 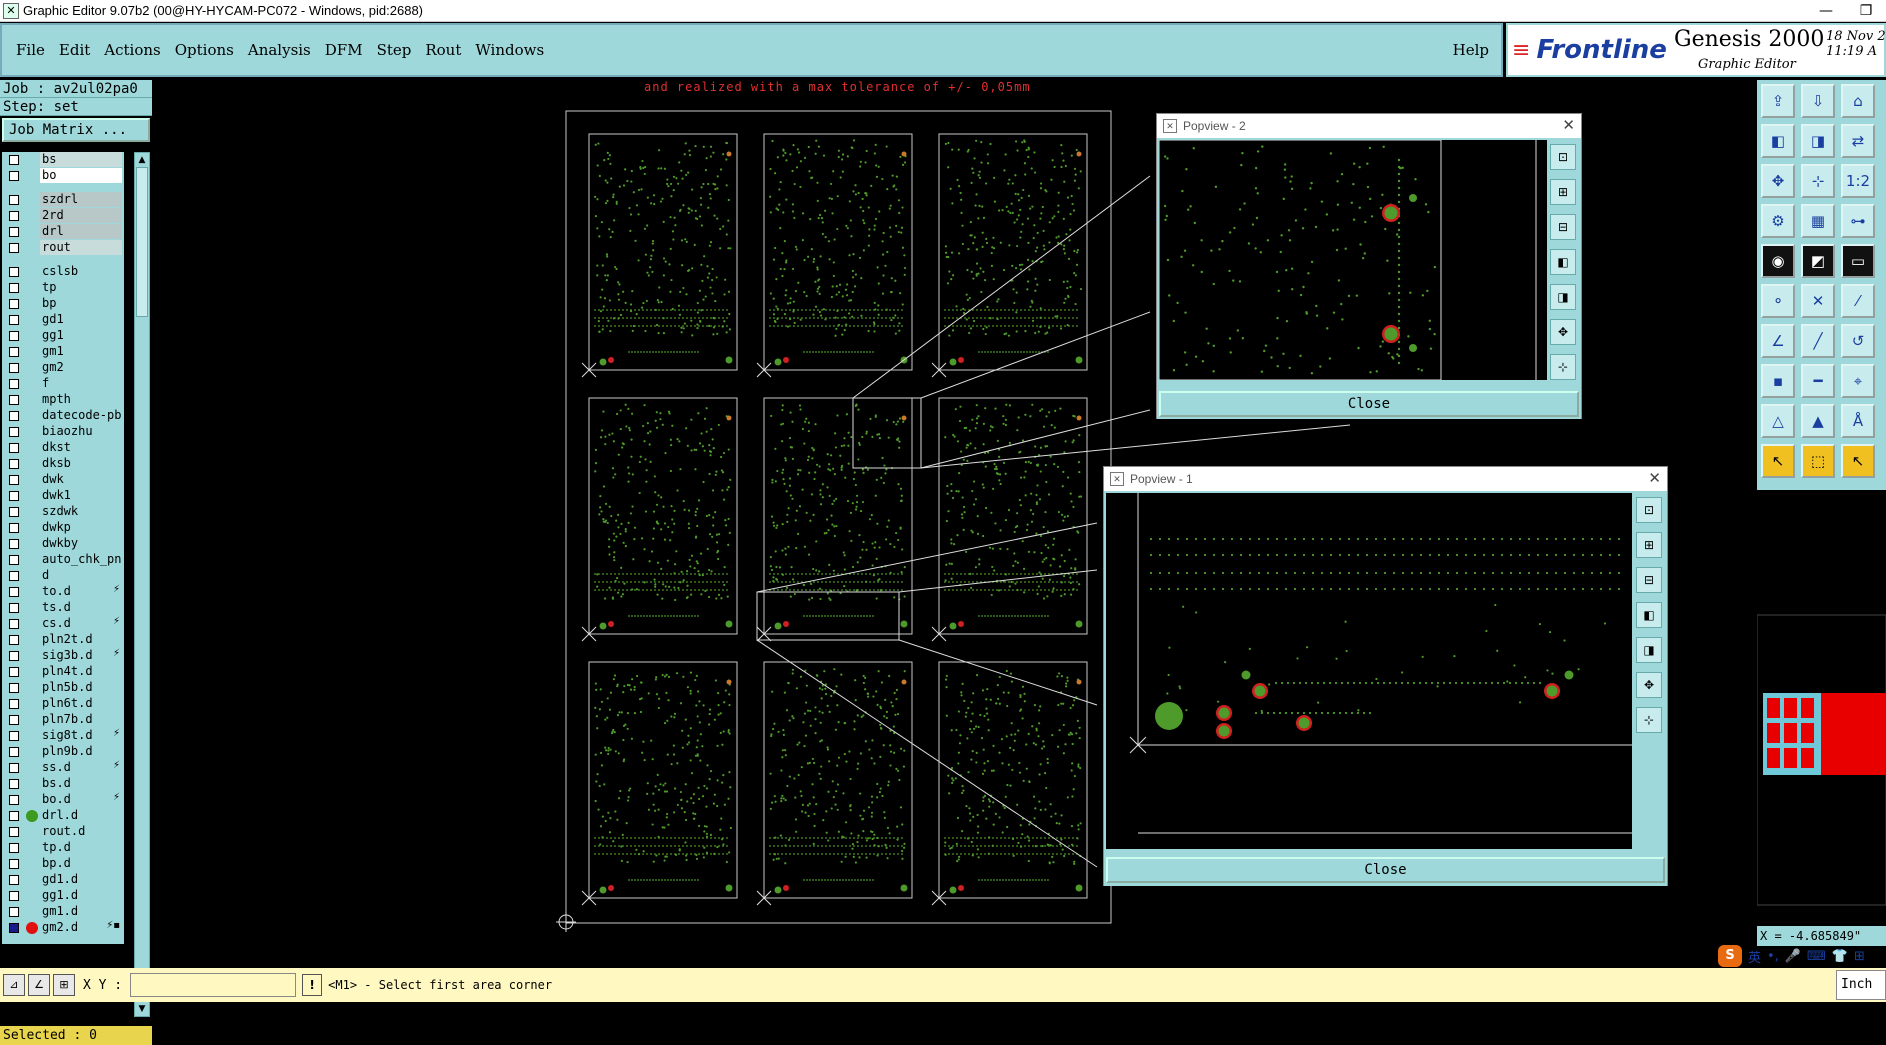 I want to click on angle-icon: ∠, so click(x=1778, y=341).